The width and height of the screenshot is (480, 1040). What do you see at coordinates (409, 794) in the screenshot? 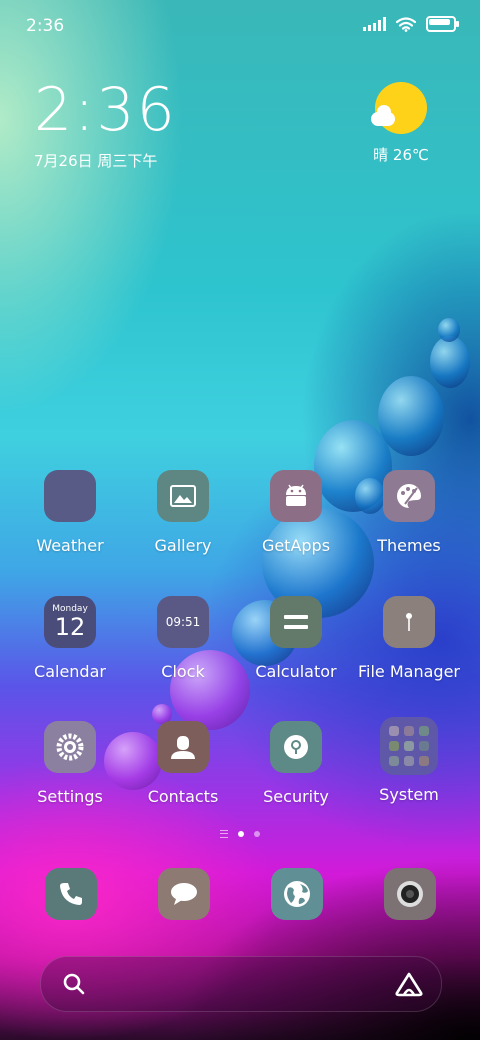
I see `app-label: System` at bounding box center [409, 794].